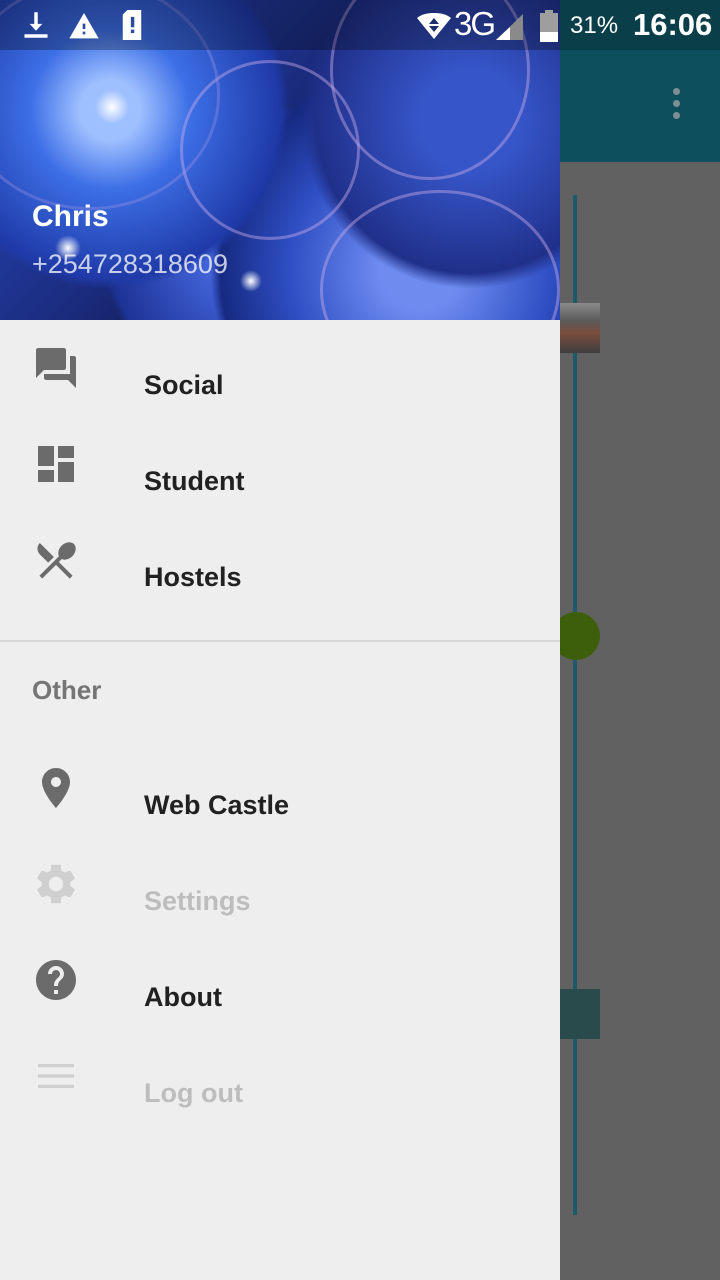 The height and width of the screenshot is (1280, 720). Describe the element at coordinates (475, 23) in the screenshot. I see `network-type: 3G` at that location.